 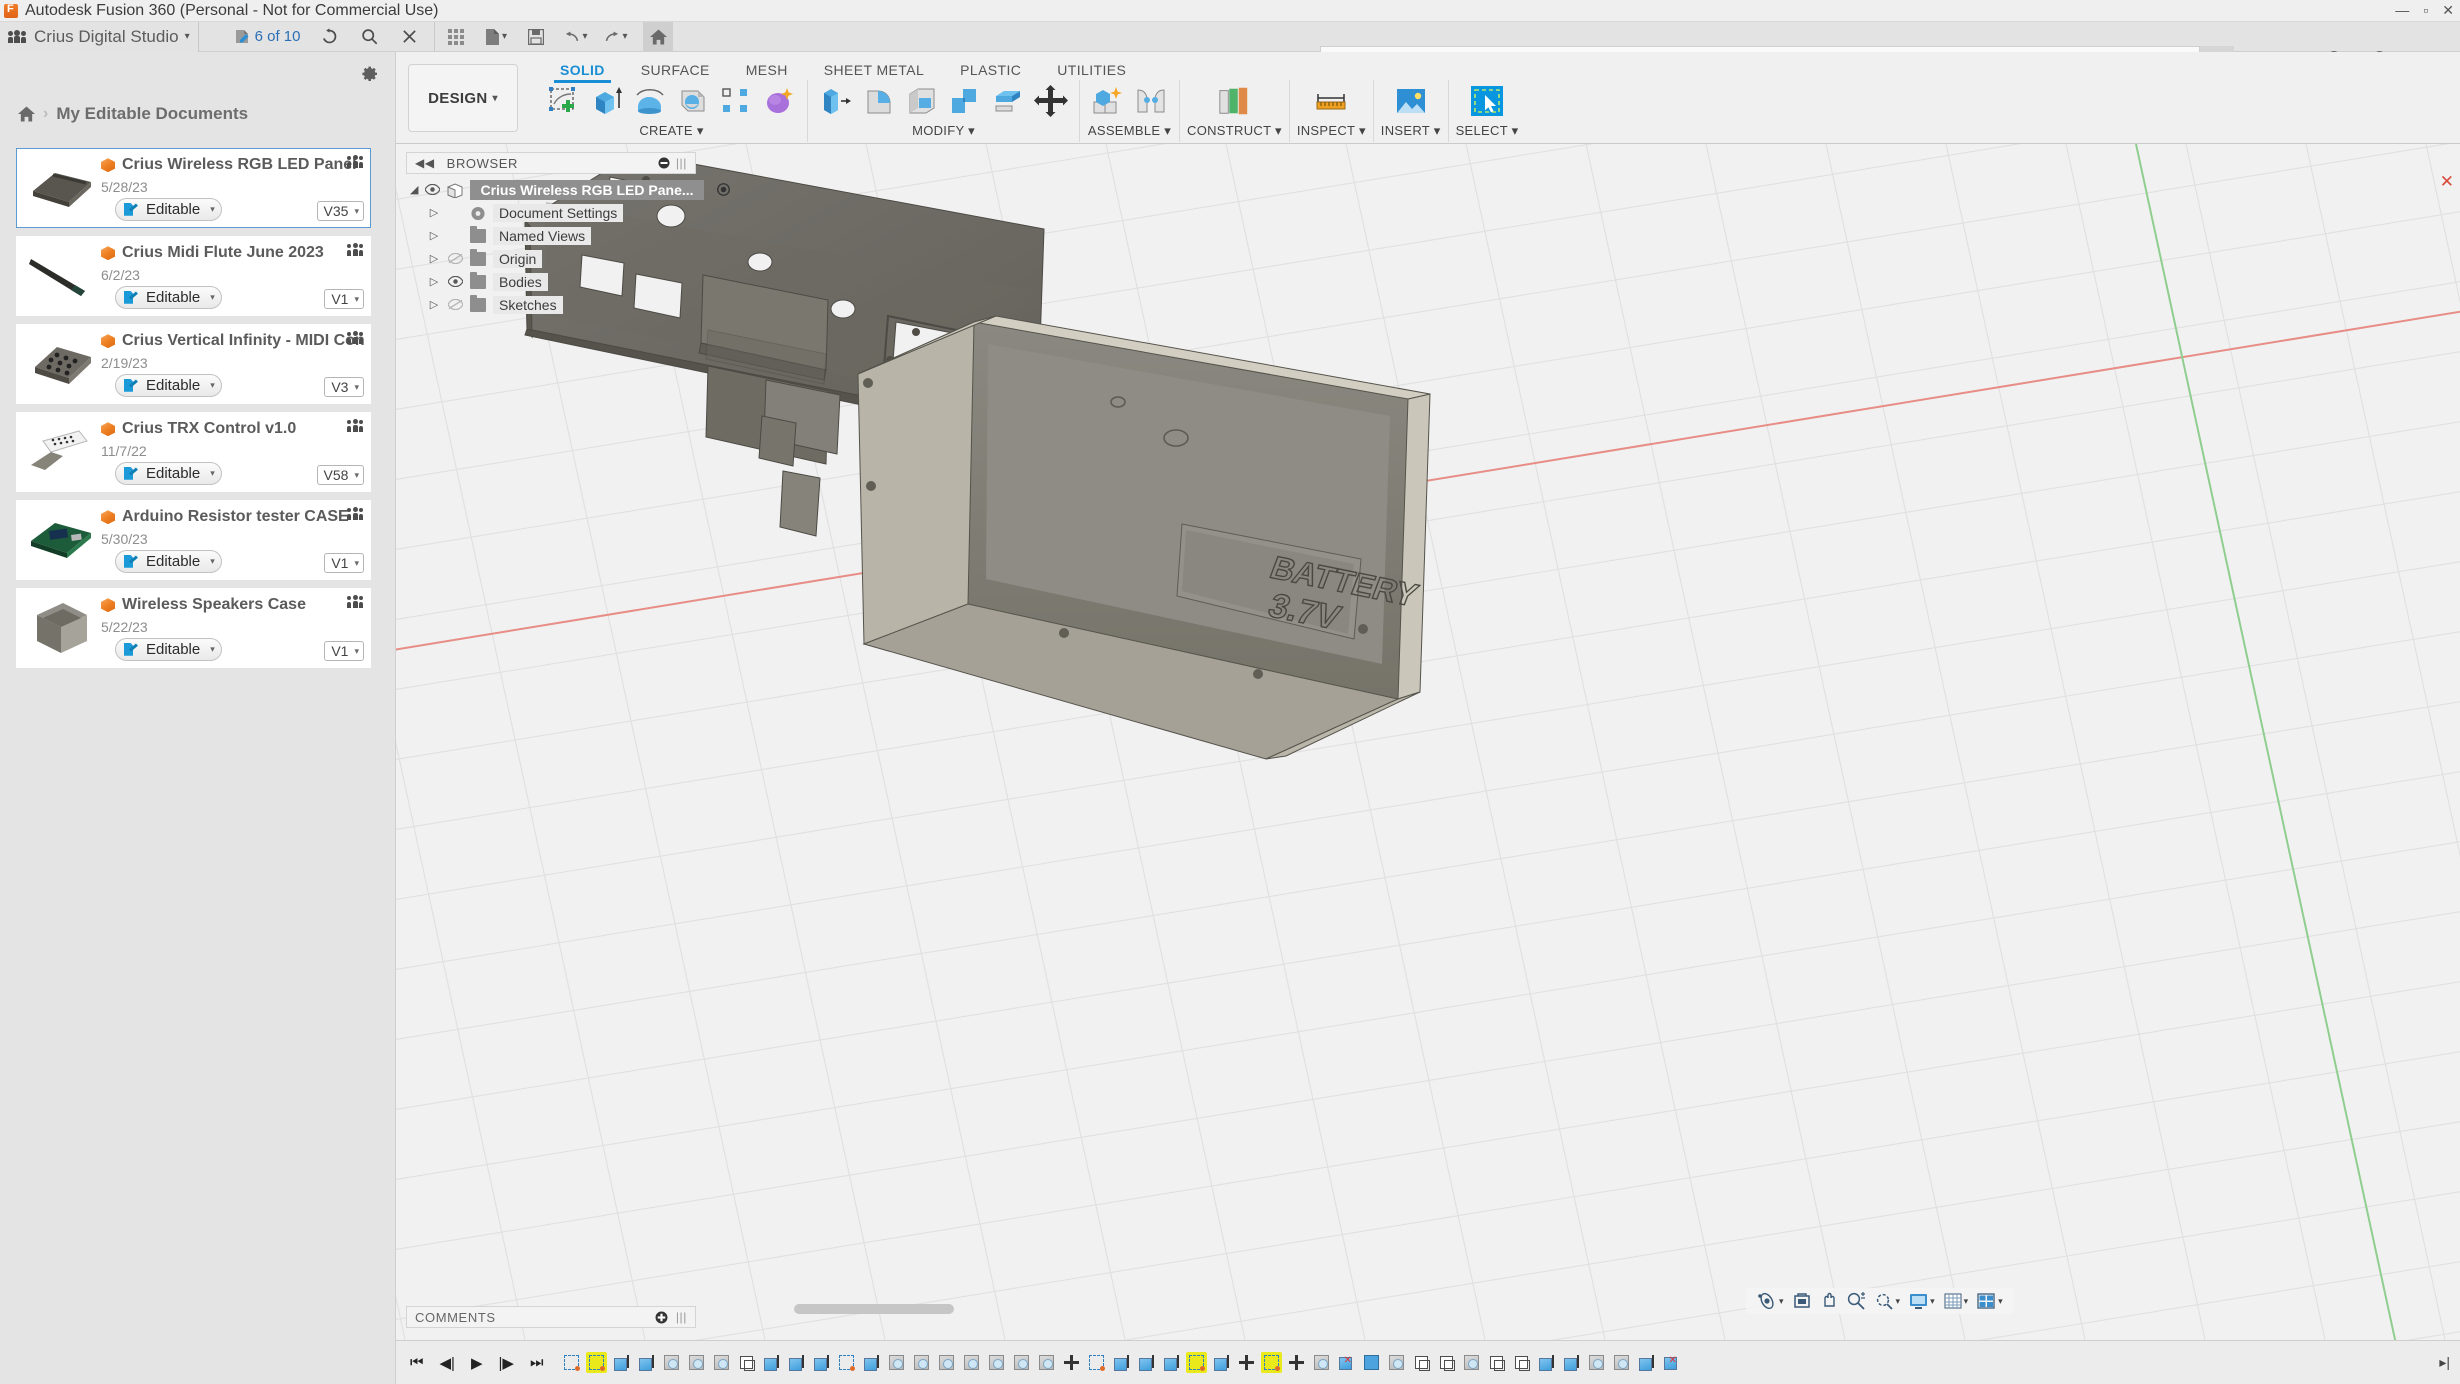 What do you see at coordinates (661, 1317) in the screenshot?
I see `add-comment-icon` at bounding box center [661, 1317].